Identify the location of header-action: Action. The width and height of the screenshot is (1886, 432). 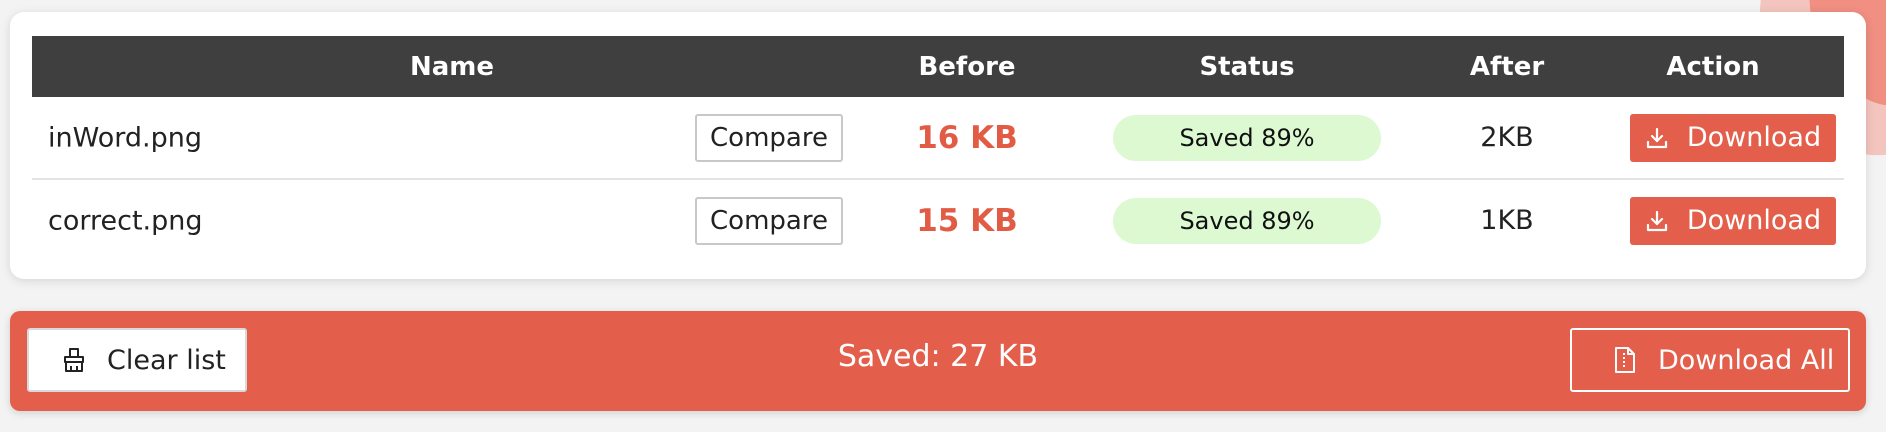
(1713, 66).